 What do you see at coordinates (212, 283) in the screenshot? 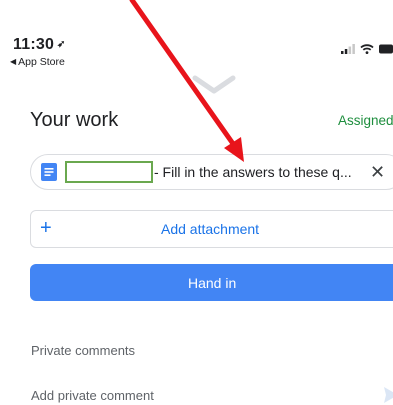
I see `hand-in-label: Hand in` at bounding box center [212, 283].